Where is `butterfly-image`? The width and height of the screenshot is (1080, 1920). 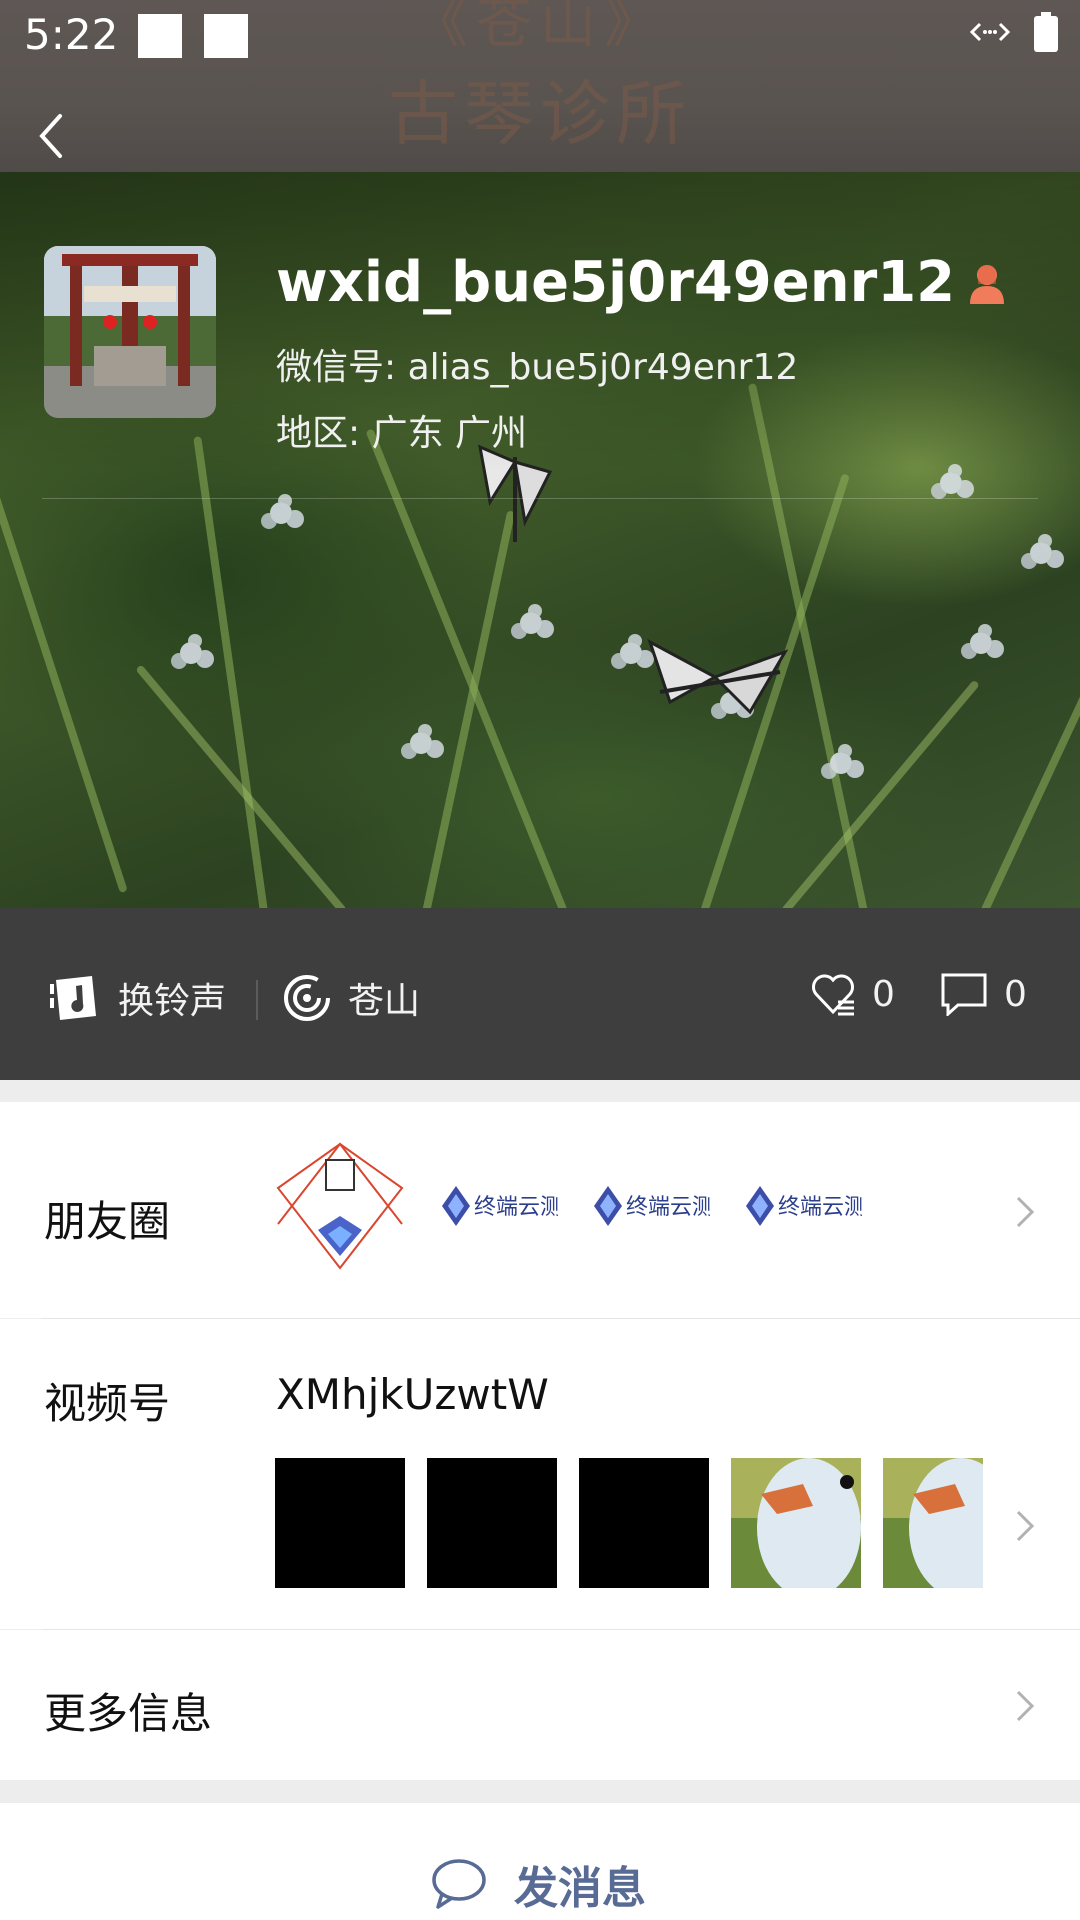 butterfly-image is located at coordinates (718, 676).